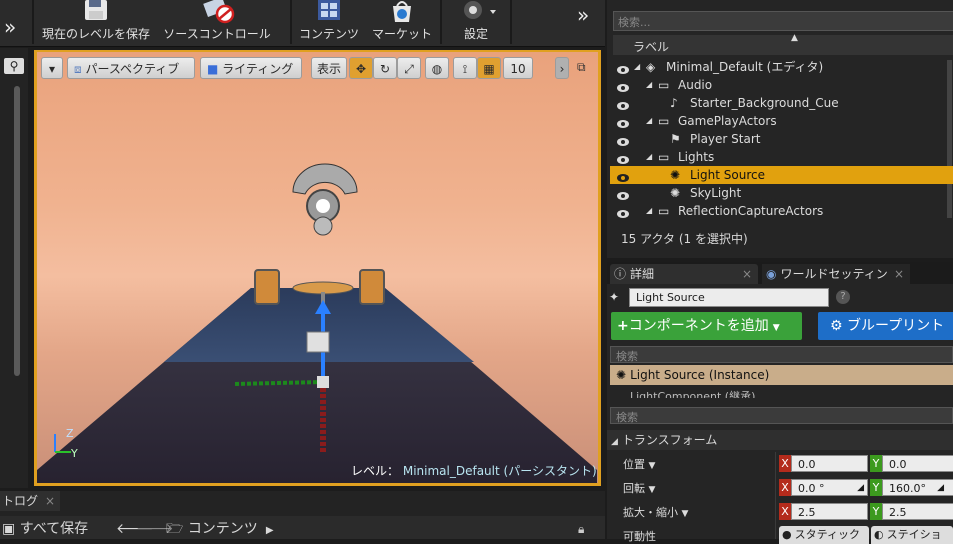 This screenshot has width=953, height=544. What do you see at coordinates (912, 535) in the screenshot?
I see `mobility-stationary-button: ◐ ステイショ` at bounding box center [912, 535].